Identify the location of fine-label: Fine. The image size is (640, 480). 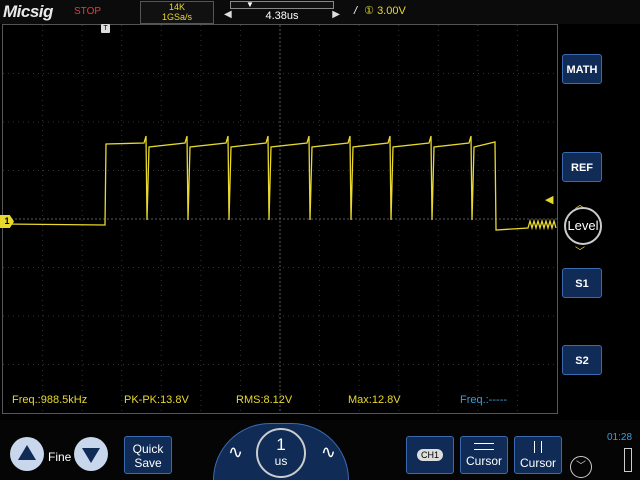
(60, 457).